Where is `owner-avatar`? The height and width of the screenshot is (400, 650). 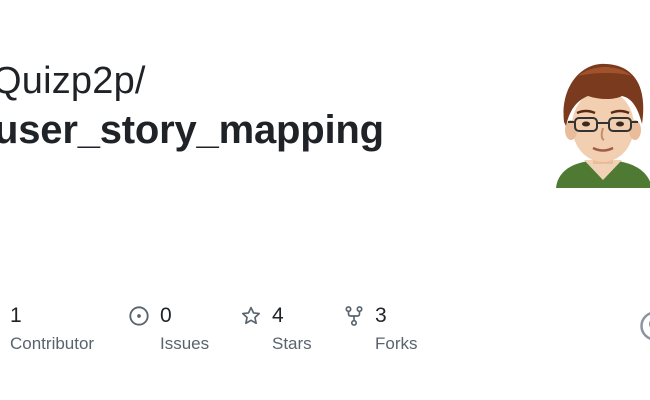 owner-avatar is located at coordinates (599, 122).